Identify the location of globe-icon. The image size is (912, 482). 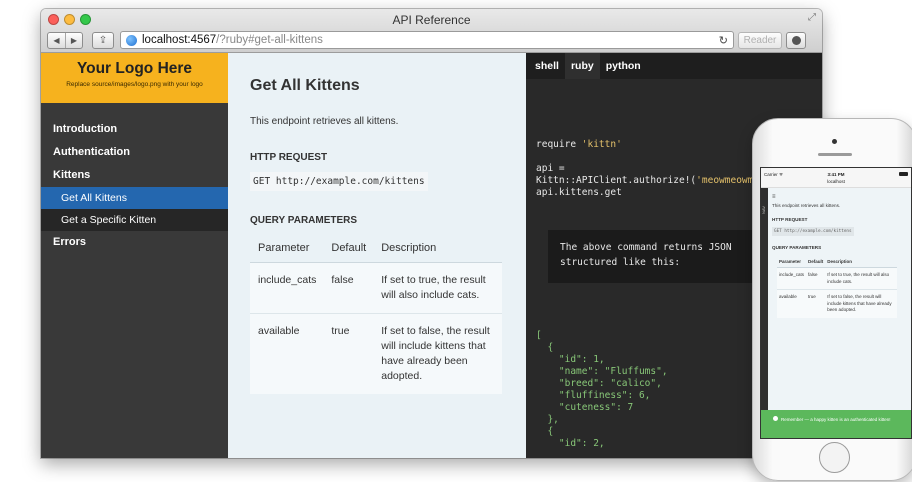
(131, 40).